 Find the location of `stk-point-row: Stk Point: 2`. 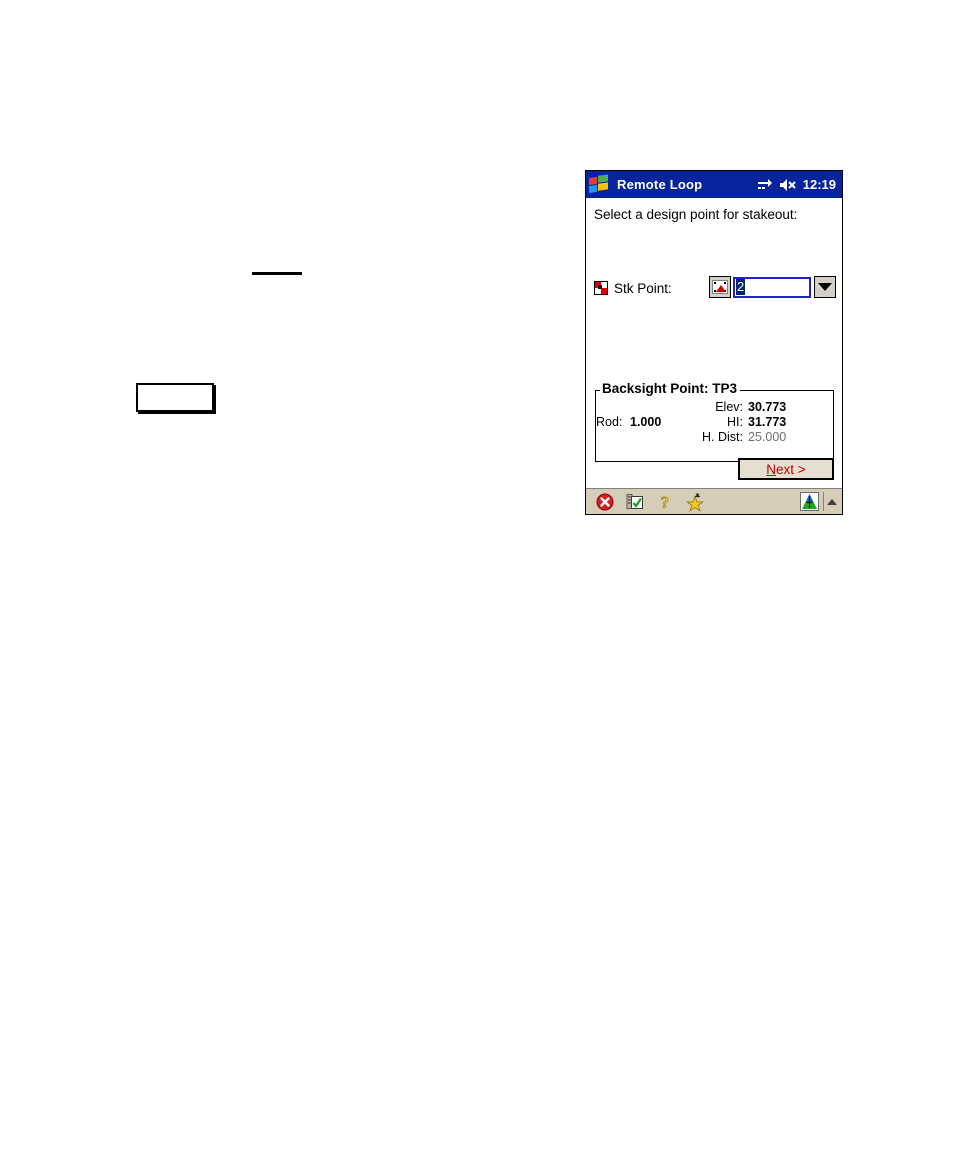

stk-point-row: Stk Point: 2 is located at coordinates (715, 288).